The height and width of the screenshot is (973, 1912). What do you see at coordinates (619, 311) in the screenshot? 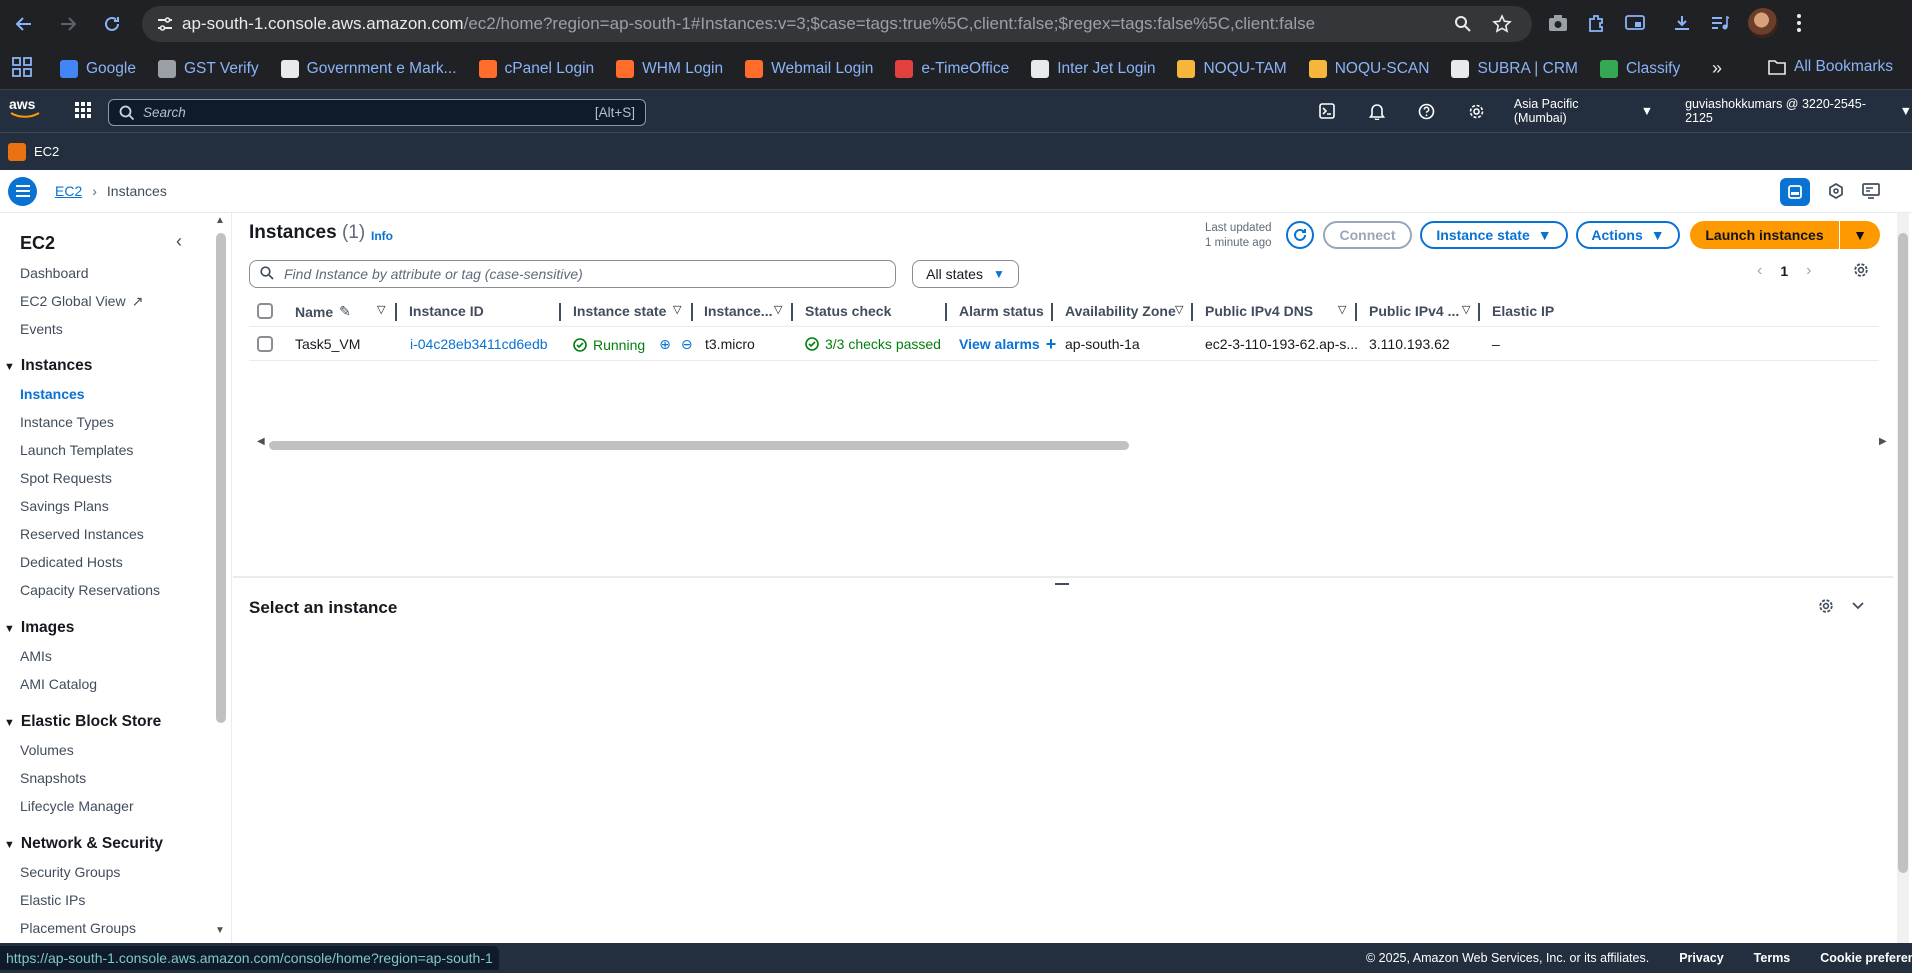
I see `column-header-instance-state: Instance state` at bounding box center [619, 311].